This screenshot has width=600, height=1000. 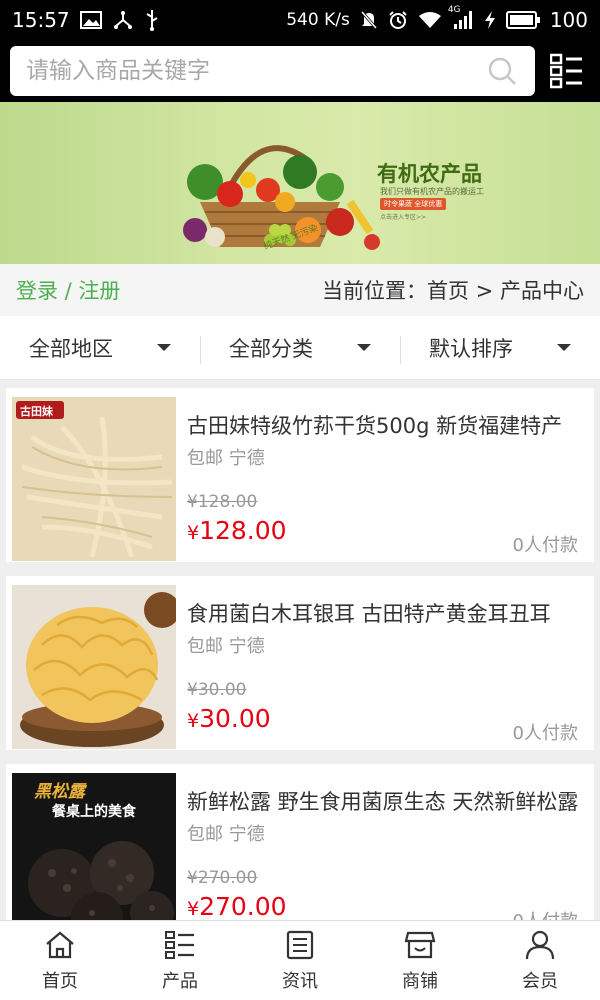 I want to click on image-caption-title: 黑松露, so click(x=59, y=792).